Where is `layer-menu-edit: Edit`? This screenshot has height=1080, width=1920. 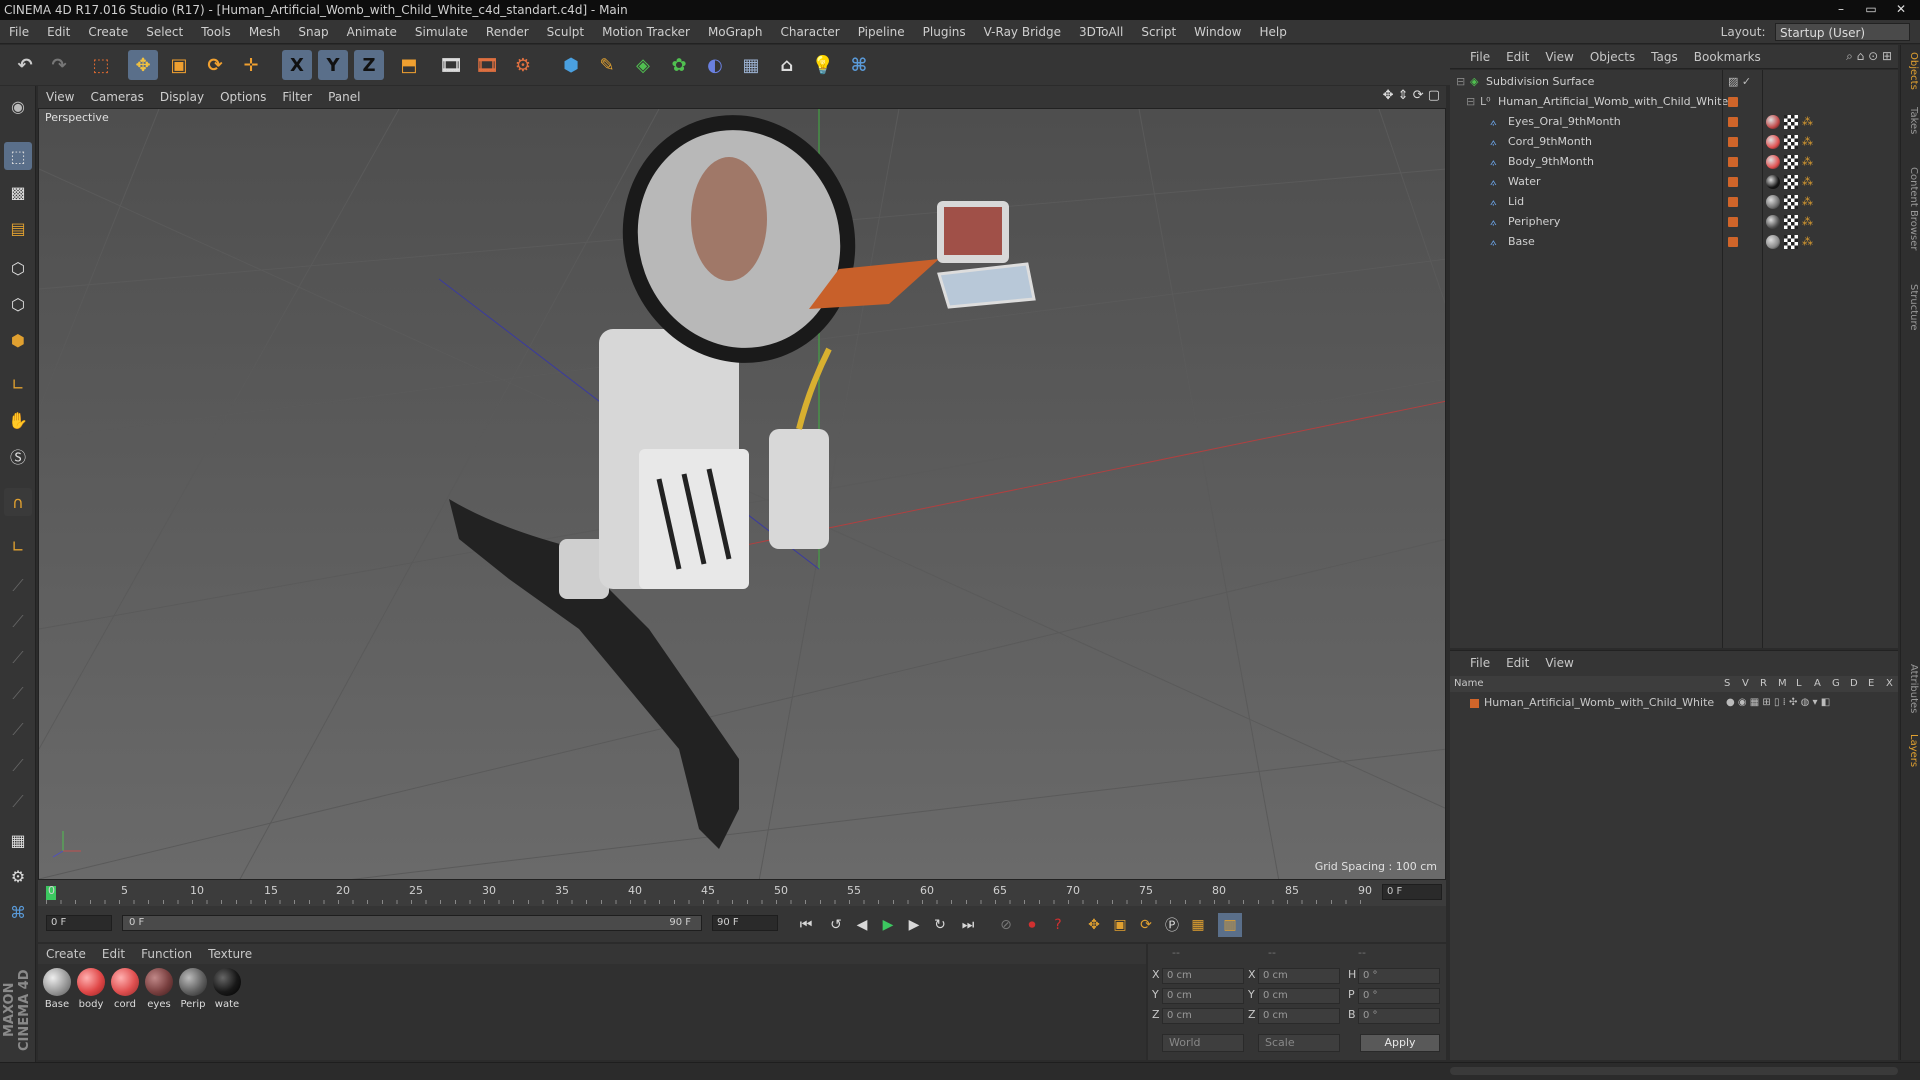 layer-menu-edit: Edit is located at coordinates (1517, 663).